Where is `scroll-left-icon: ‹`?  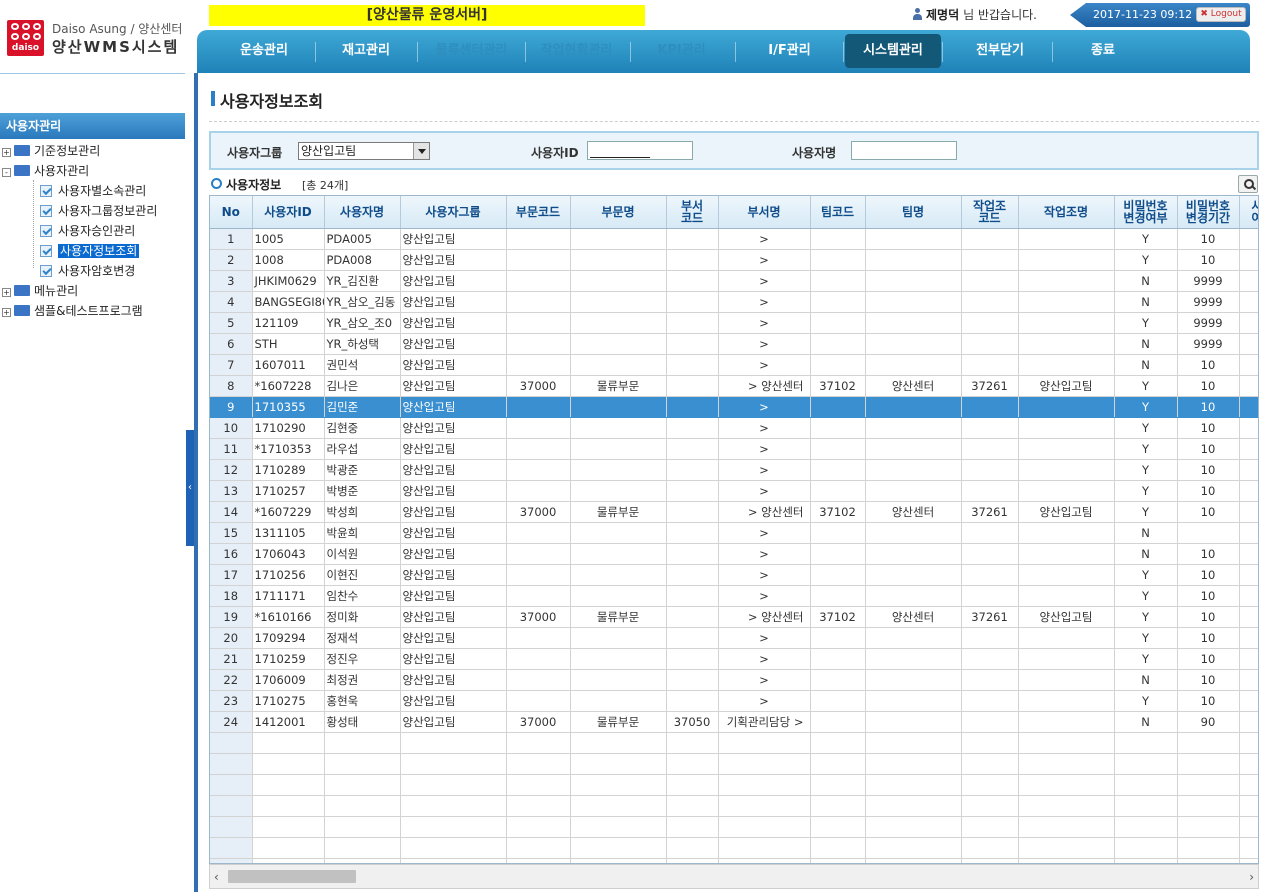
scroll-left-icon: ‹ is located at coordinates (216, 877).